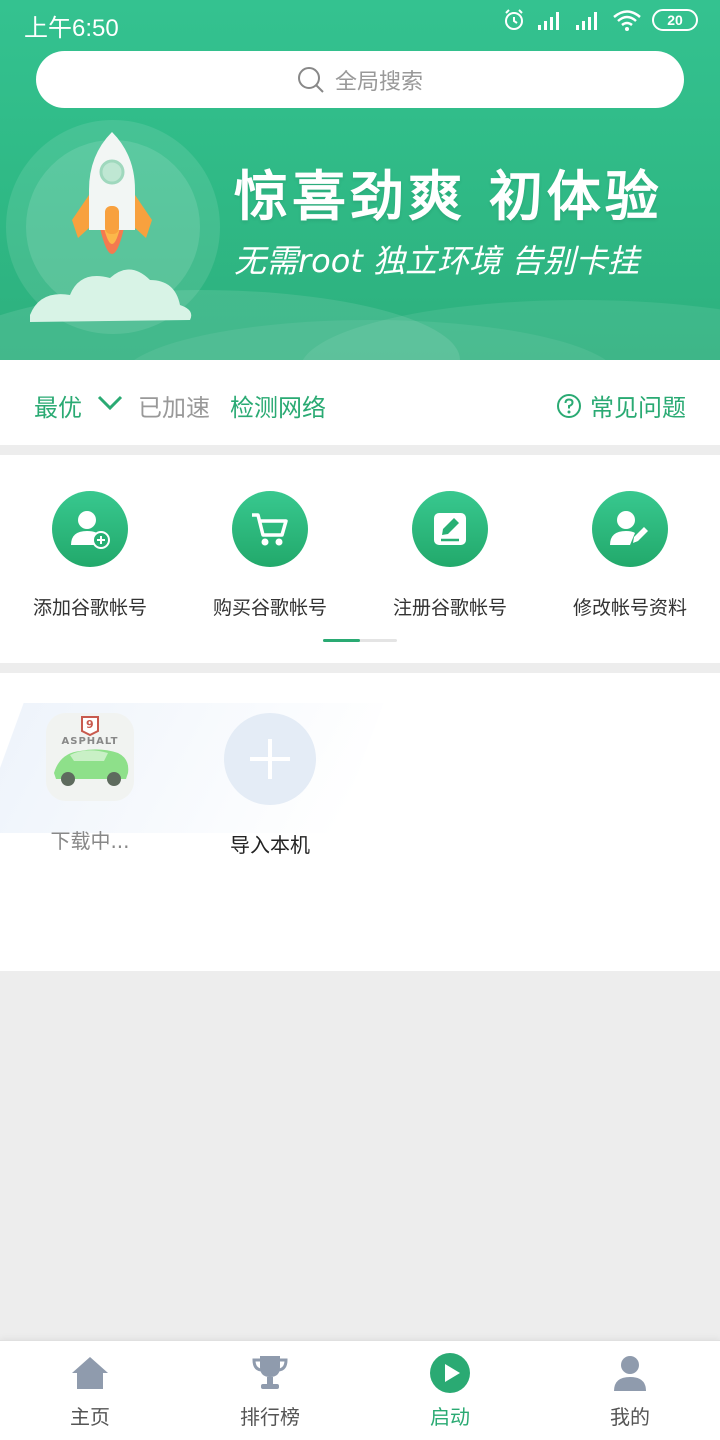  Describe the element at coordinates (630, 1417) in the screenshot. I see `tab-label: 我的` at that location.